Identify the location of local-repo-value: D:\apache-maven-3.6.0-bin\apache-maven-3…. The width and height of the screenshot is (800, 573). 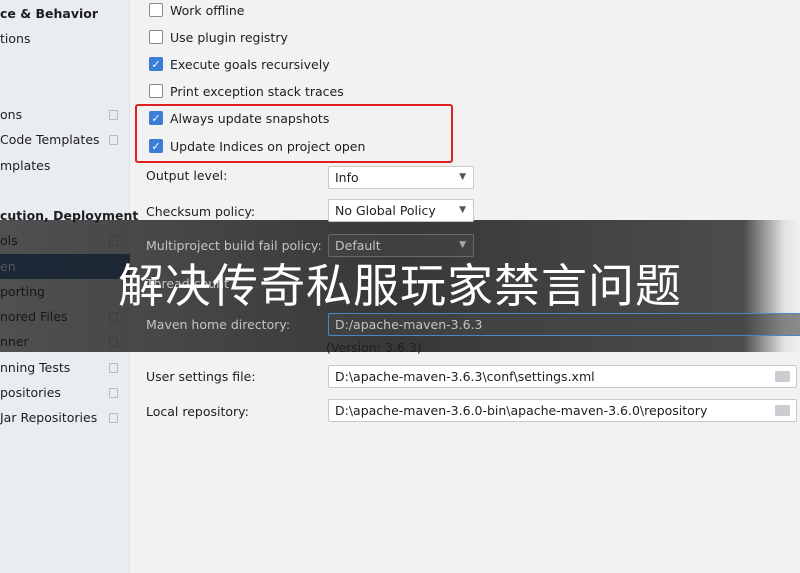
(521, 410).